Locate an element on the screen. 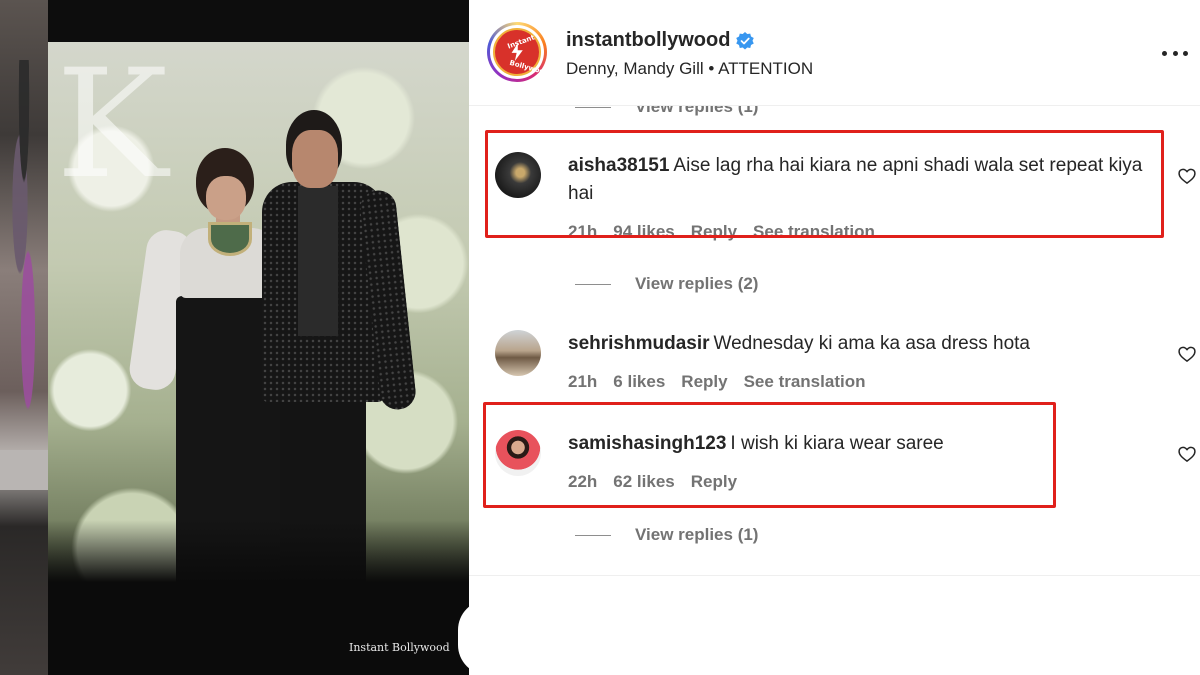  more-options-icon is located at coordinates (1175, 53).